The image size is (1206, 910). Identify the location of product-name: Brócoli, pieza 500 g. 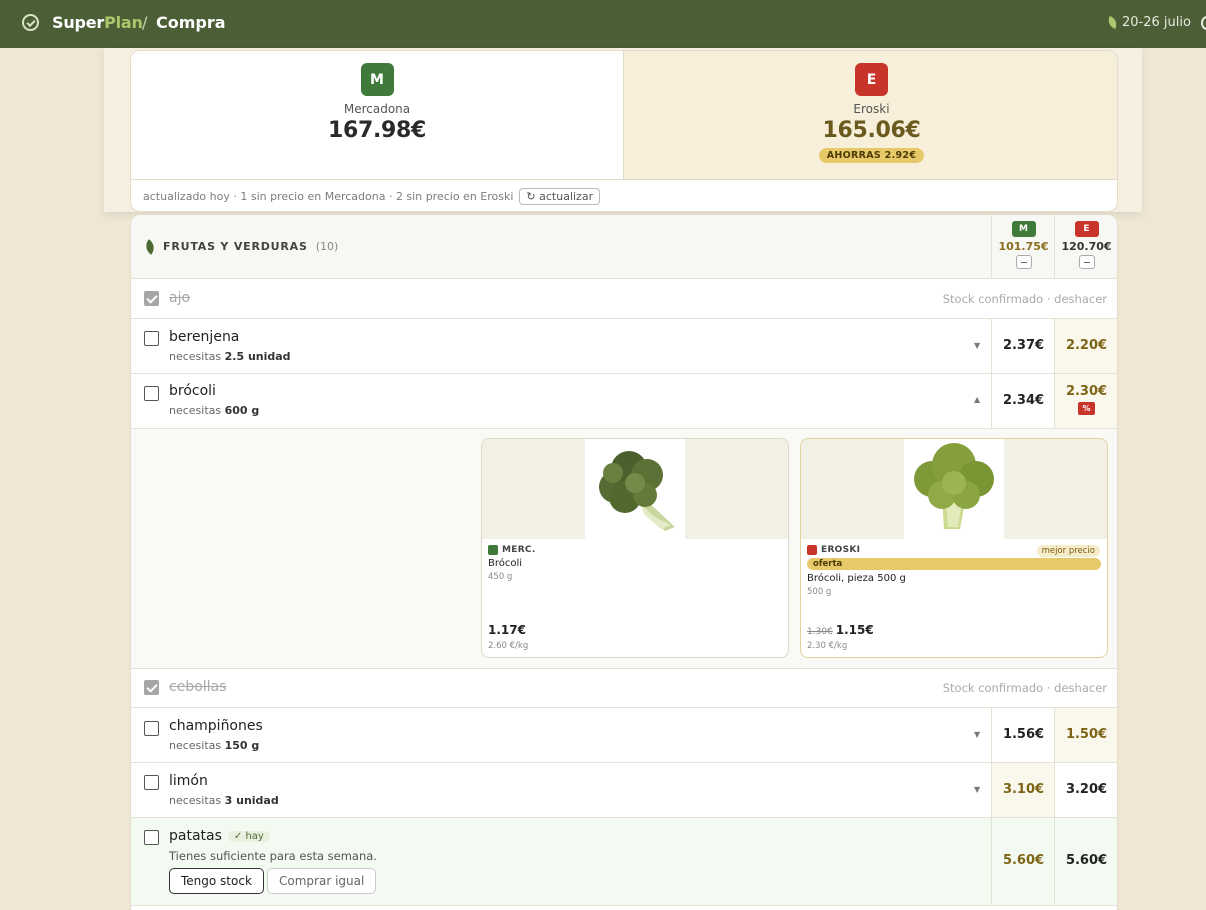
(856, 578).